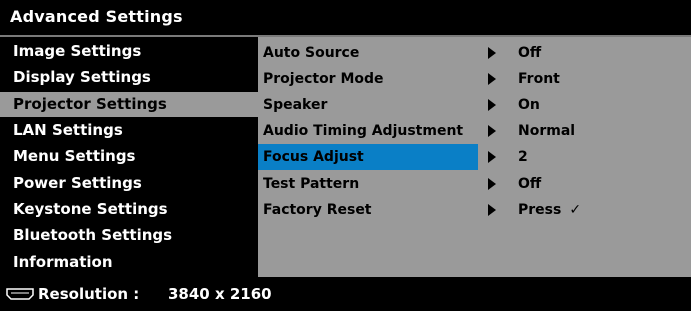 Image resolution: width=691 pixels, height=311 pixels. What do you see at coordinates (474, 184) in the screenshot?
I see `setting-row-test-pattern: Test Pattern Off` at bounding box center [474, 184].